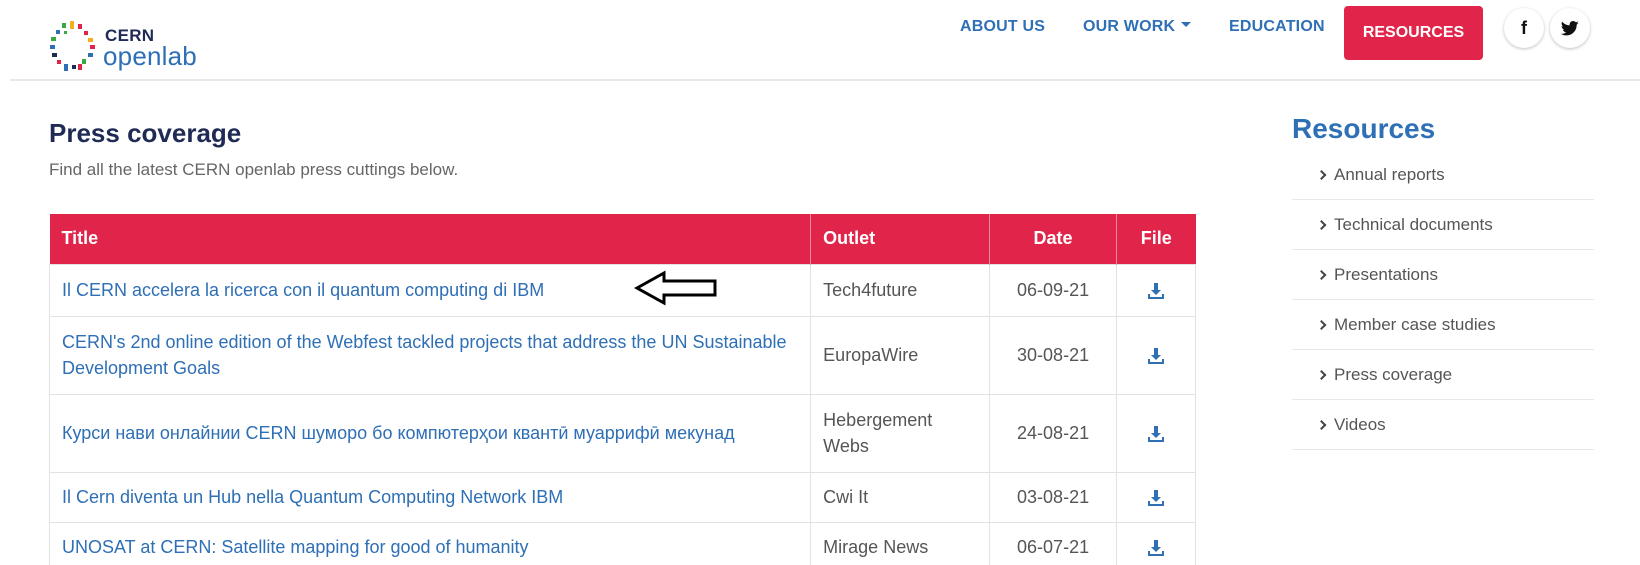 The image size is (1640, 565). What do you see at coordinates (825, 80) in the screenshot?
I see `header-divider` at bounding box center [825, 80].